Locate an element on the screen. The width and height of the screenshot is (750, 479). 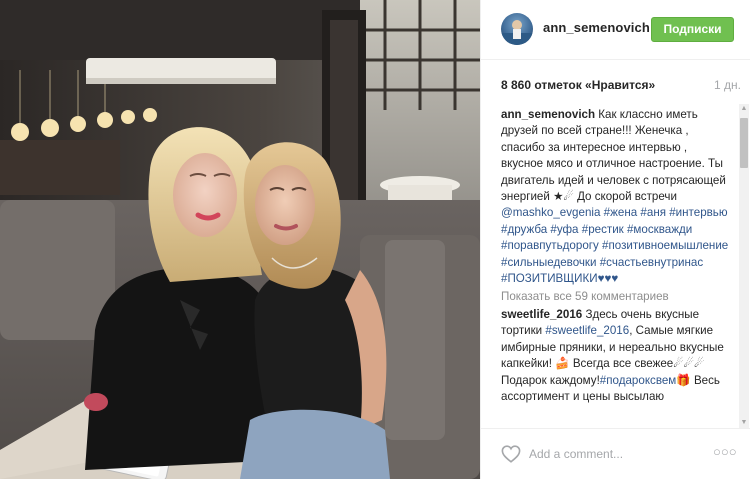
post-stats: 8 860 отметок «Нравится» 1 дн. is located at coordinates (621, 86).